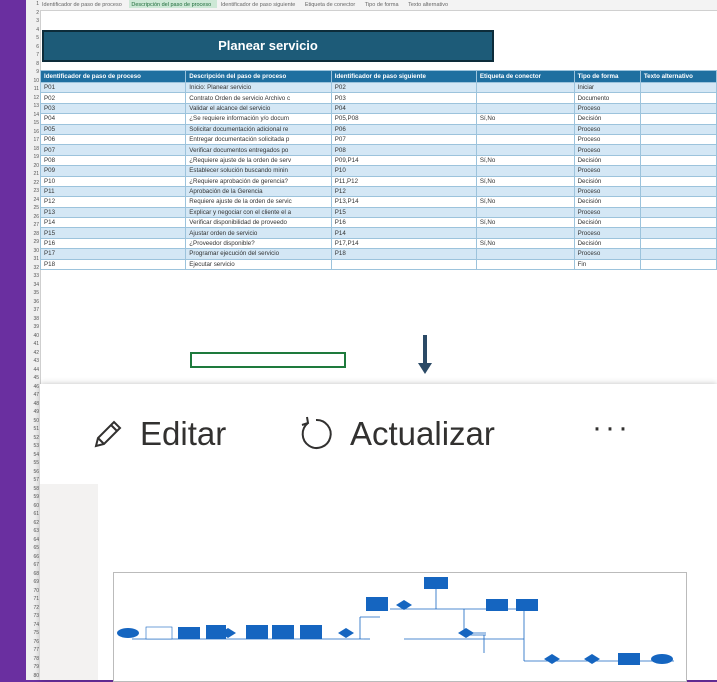 The width and height of the screenshot is (717, 682). I want to click on row-number: 56, so click(33, 472).